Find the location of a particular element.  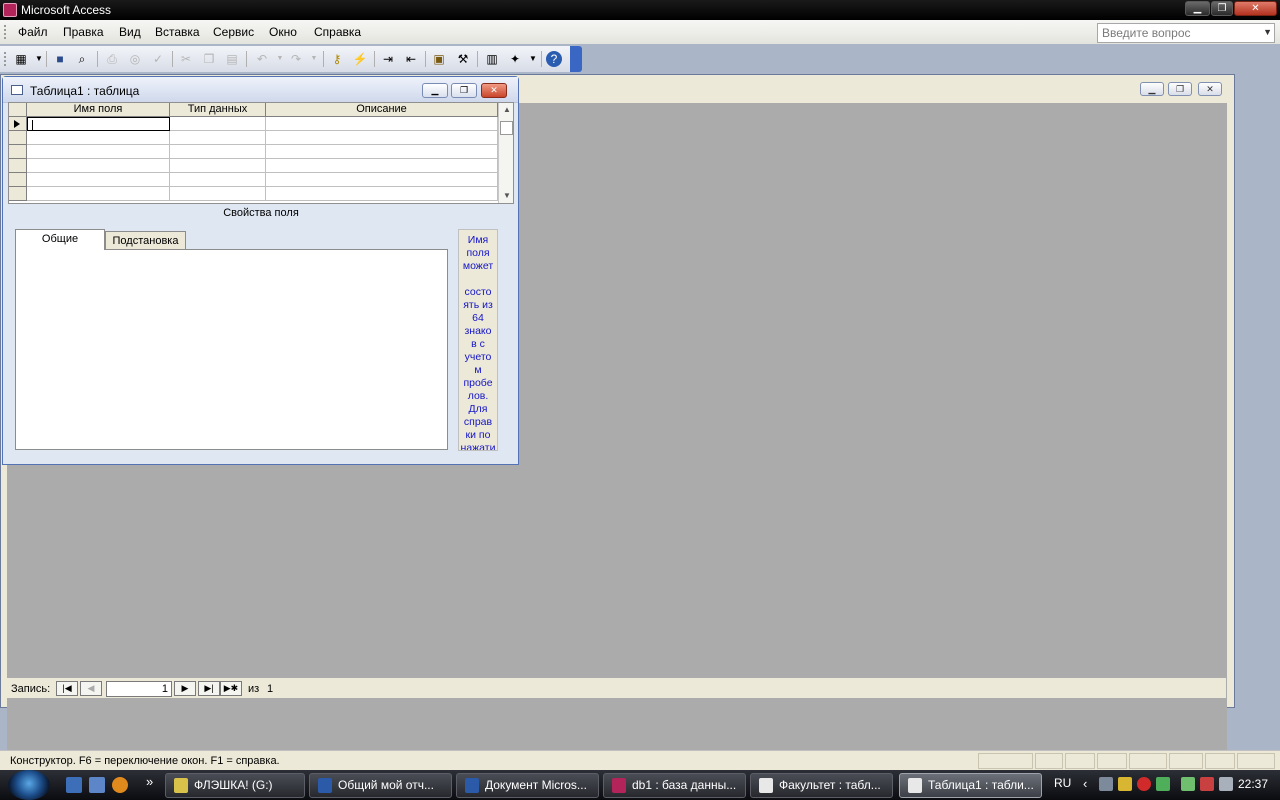

new-record-icon: ▶✱ is located at coordinates (231, 688).